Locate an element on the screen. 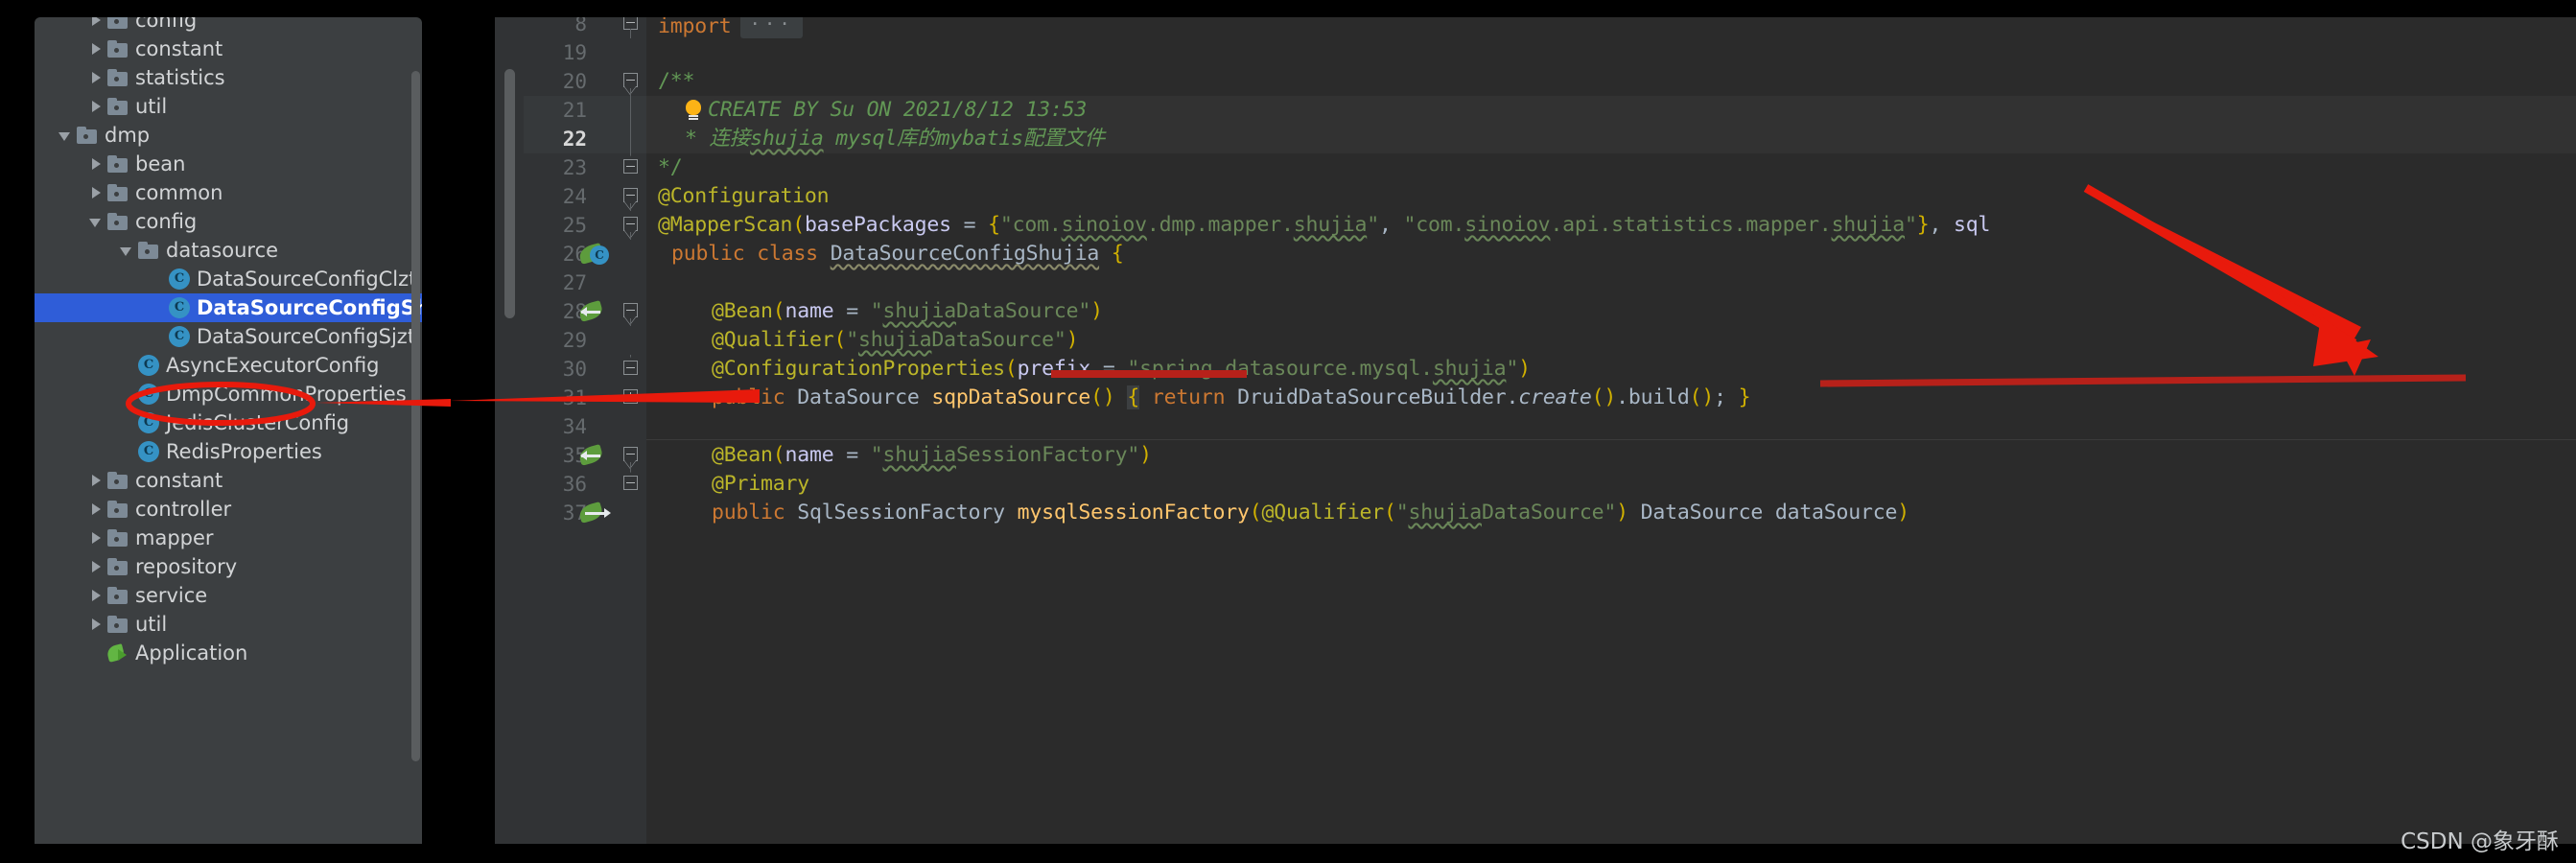 The image size is (2576, 863). tree-item-application: Application is located at coordinates (228, 653).